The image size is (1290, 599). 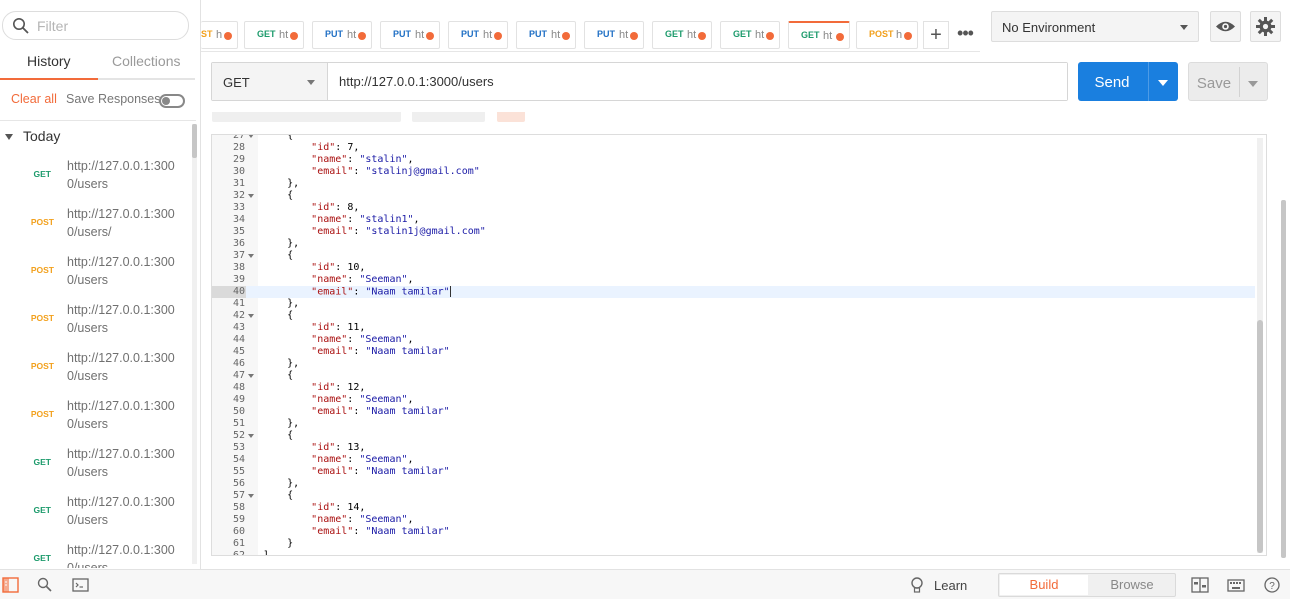 I want to click on group-label: Today, so click(x=42, y=136).